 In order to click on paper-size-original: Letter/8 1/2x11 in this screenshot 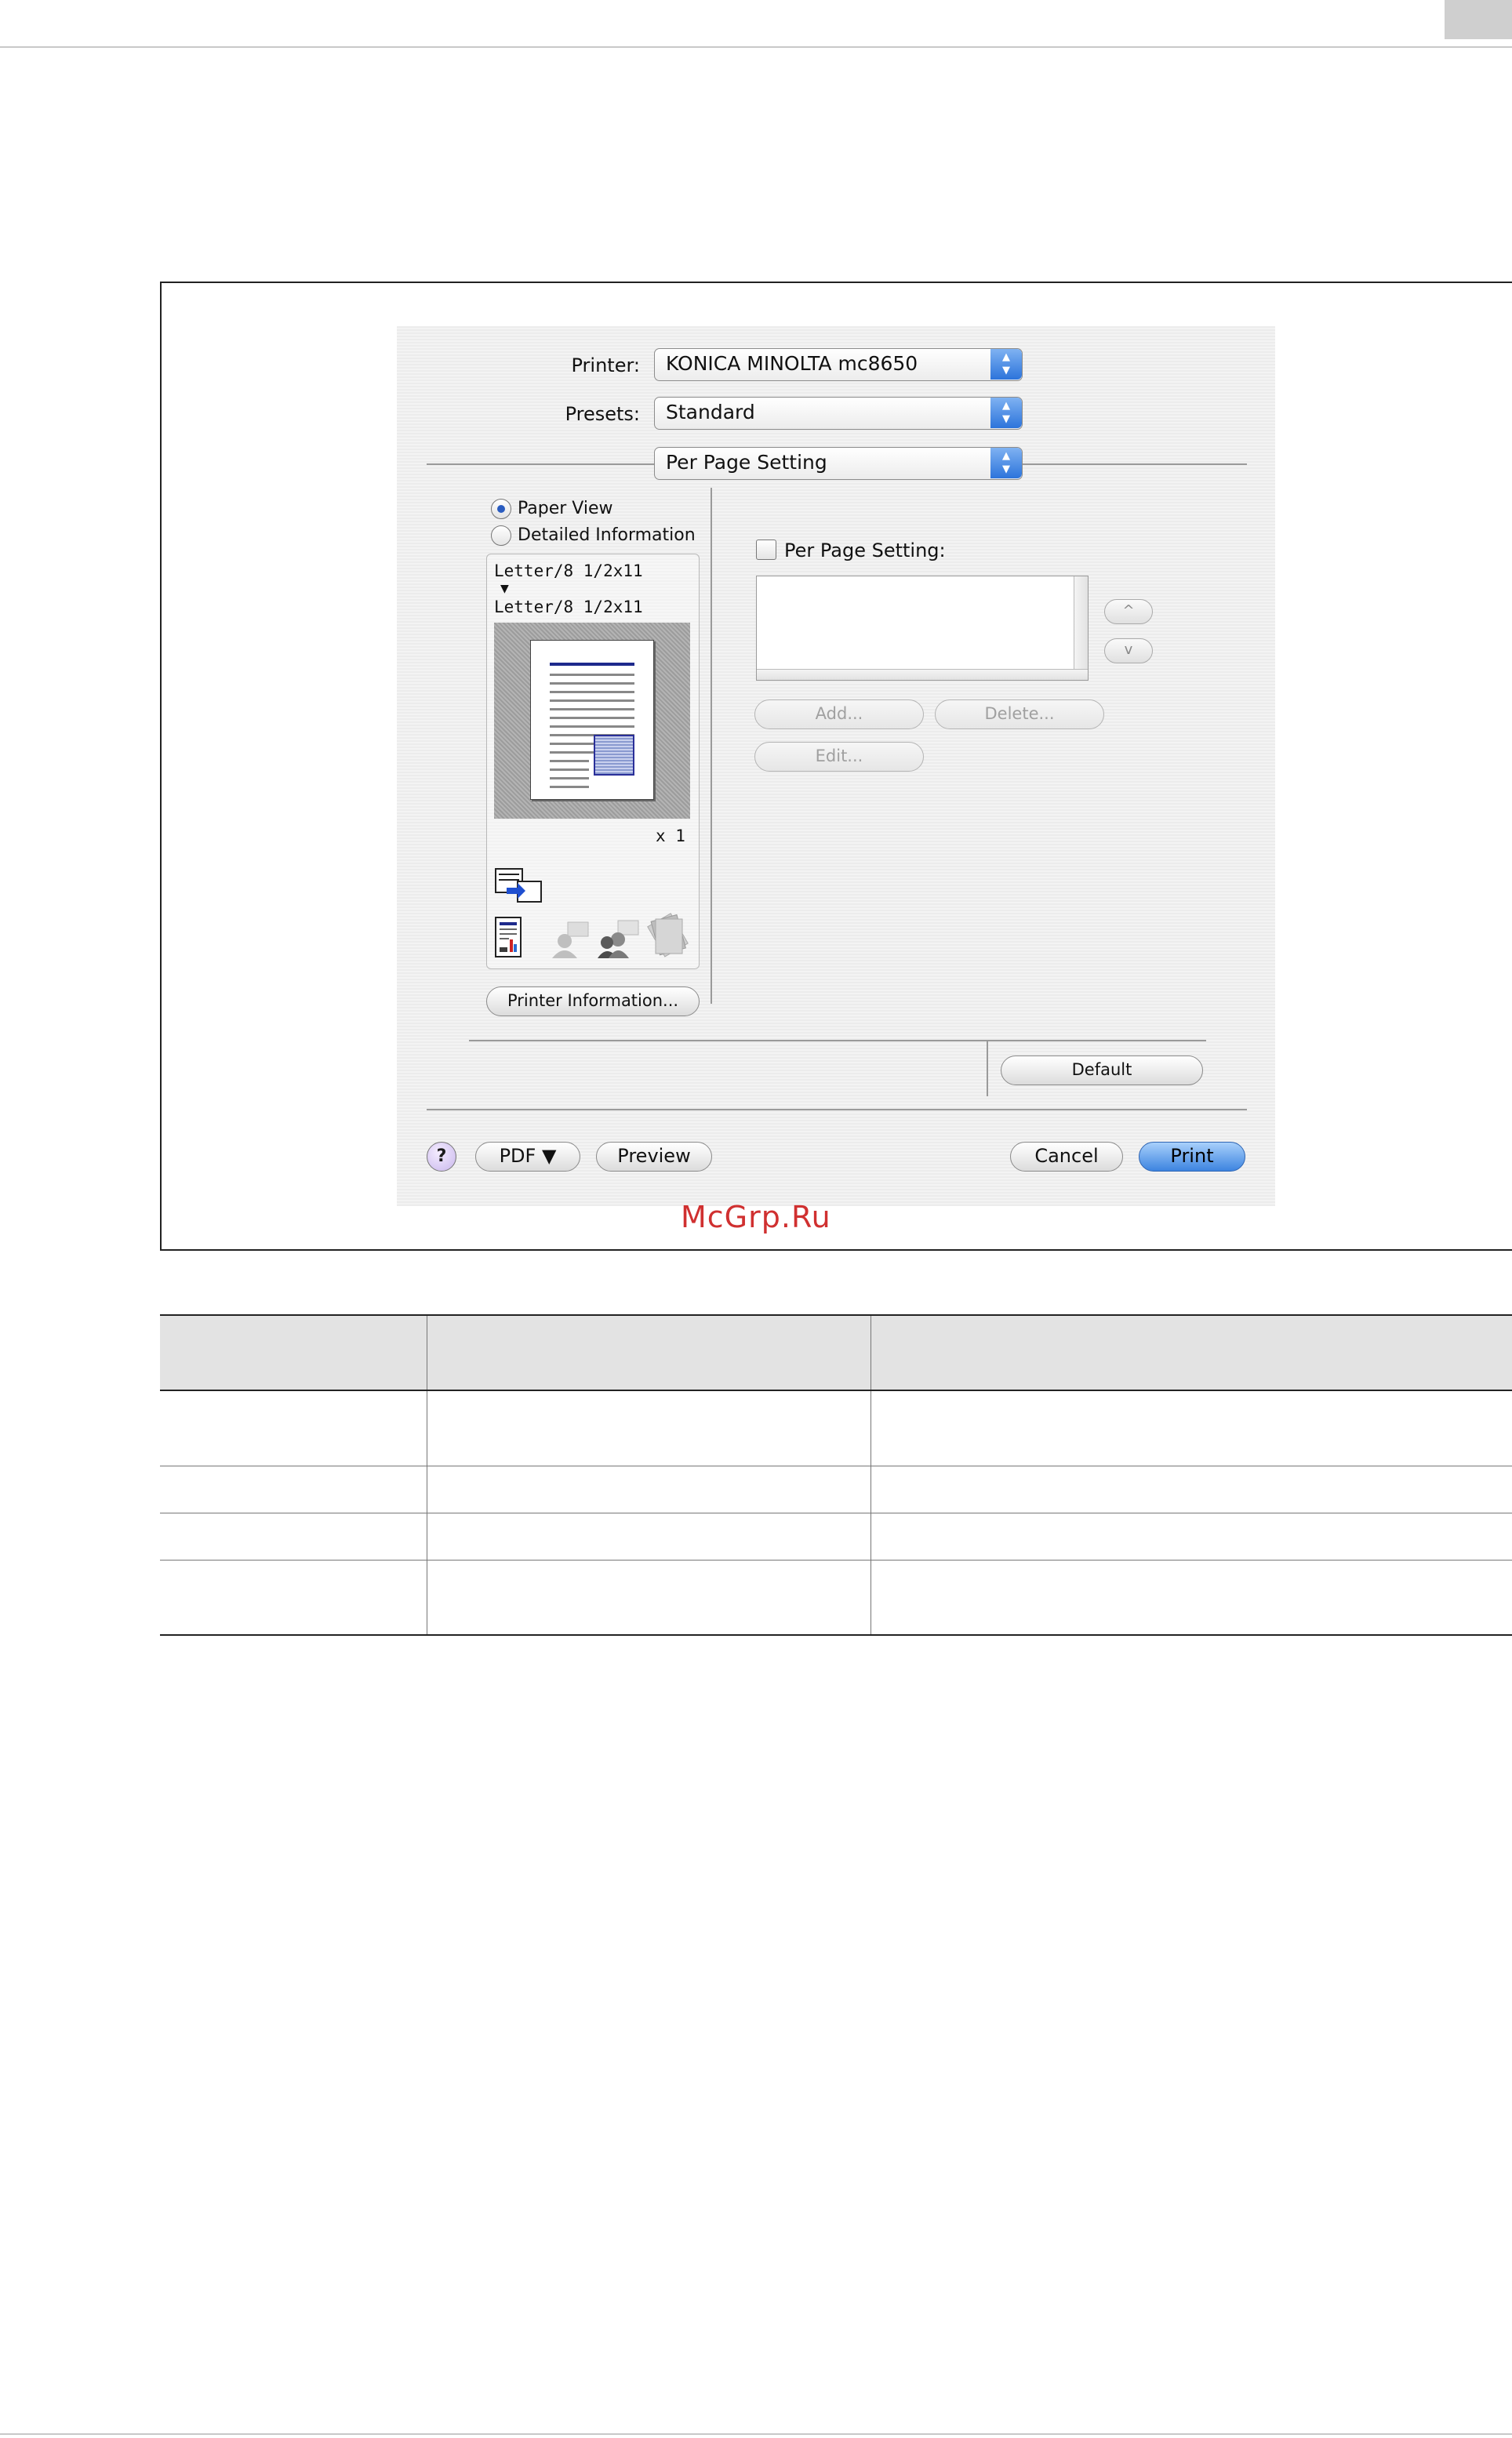, I will do `click(568, 571)`.